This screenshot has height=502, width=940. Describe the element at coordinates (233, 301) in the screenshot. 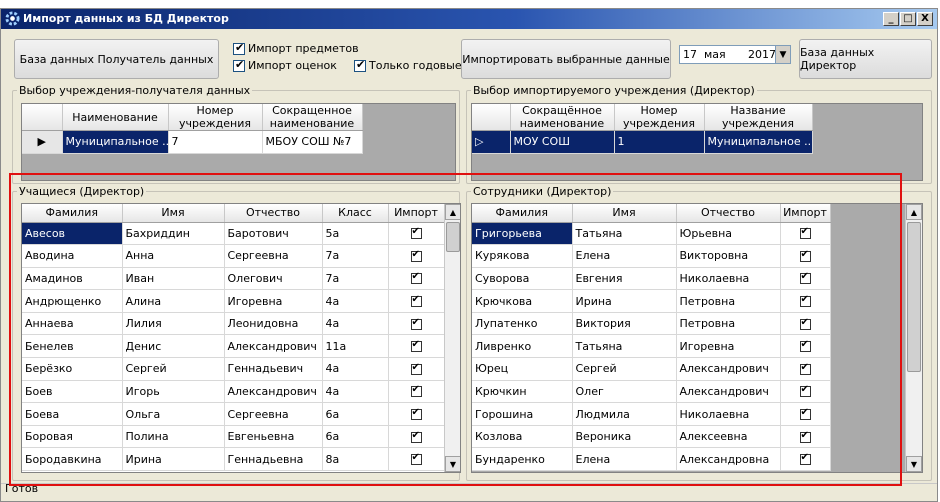

I see `table-row: Андрющенко Алина Игоревна 4а` at that location.